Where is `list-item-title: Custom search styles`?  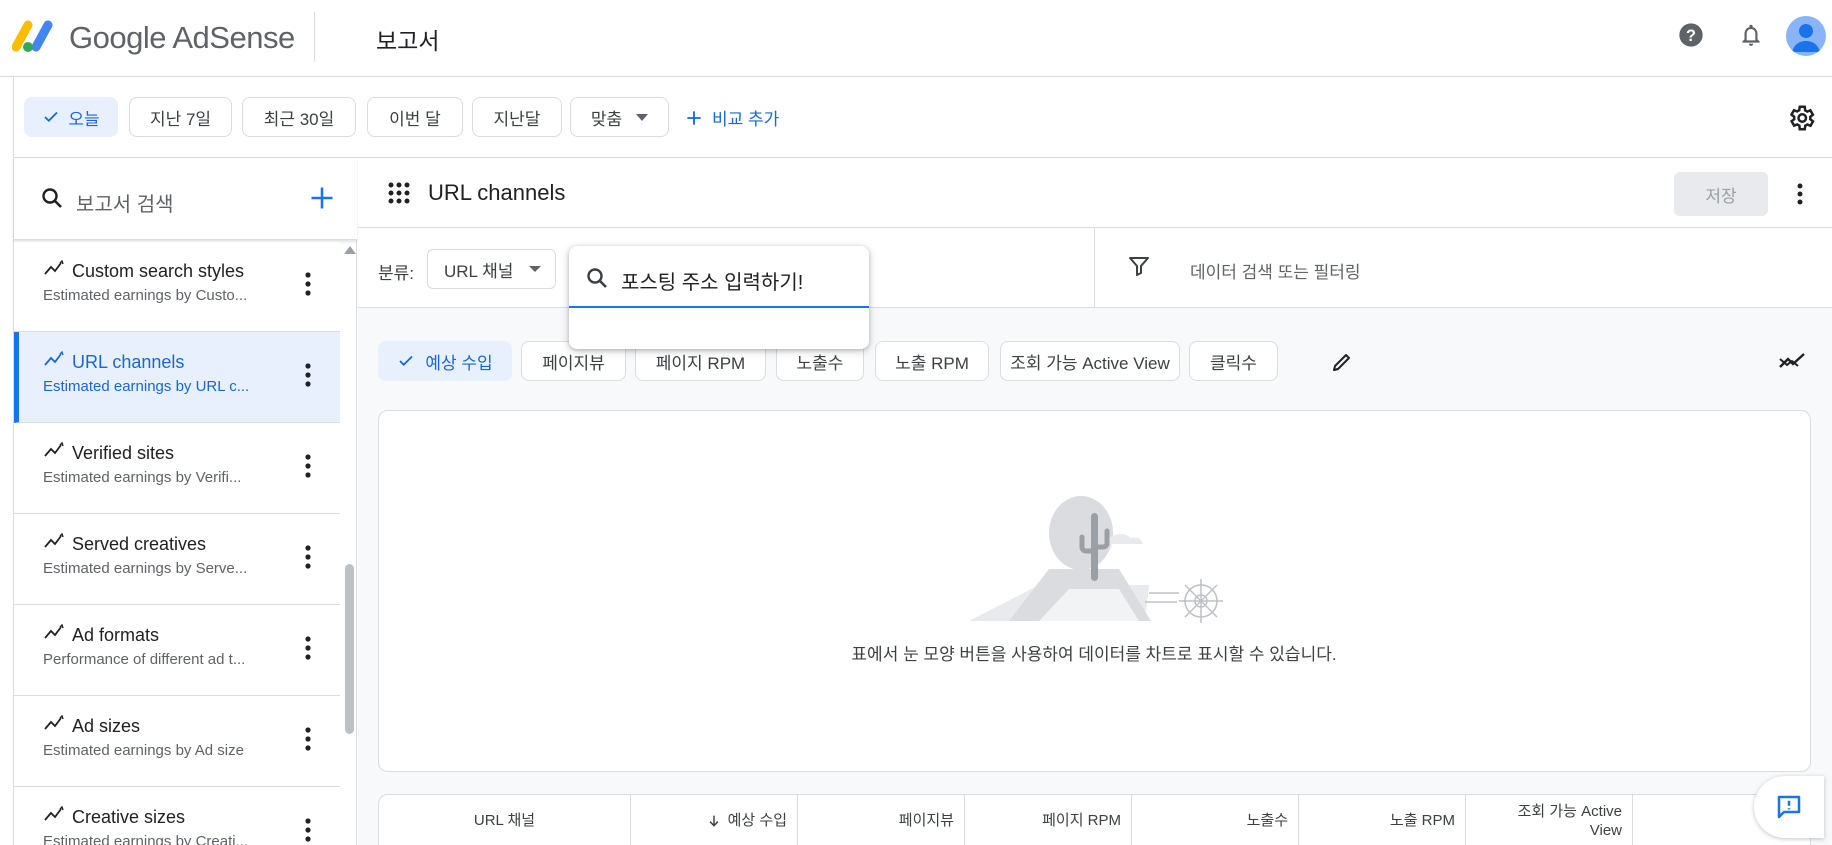
list-item-title: Custom search styles is located at coordinates (158, 271).